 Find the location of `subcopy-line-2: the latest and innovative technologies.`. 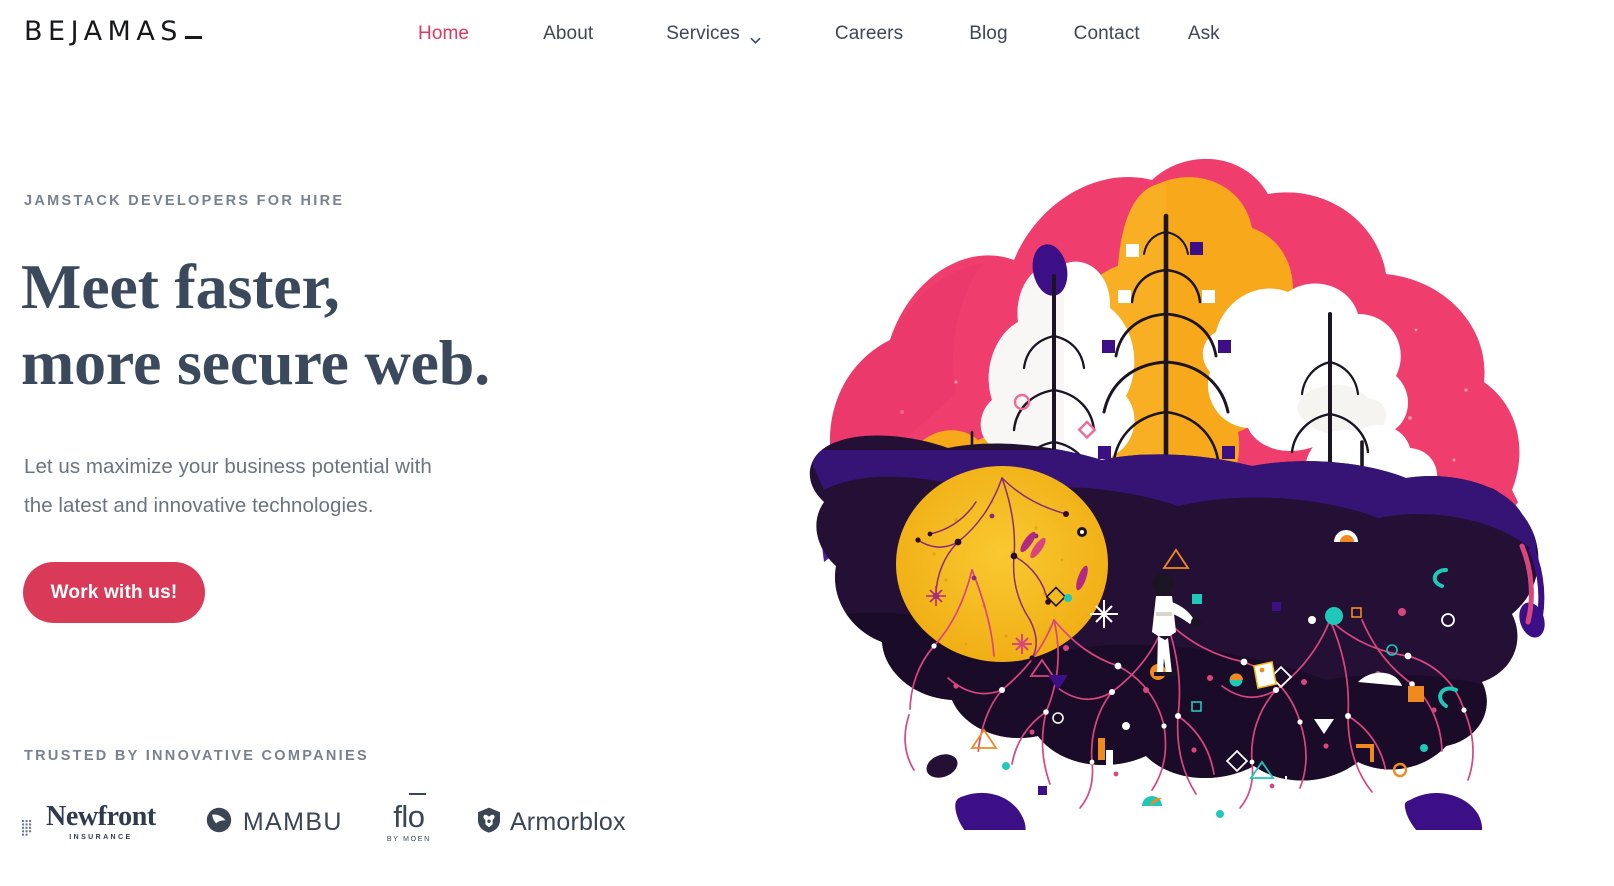

subcopy-line-2: the latest and innovative technologies. is located at coordinates (199, 505).